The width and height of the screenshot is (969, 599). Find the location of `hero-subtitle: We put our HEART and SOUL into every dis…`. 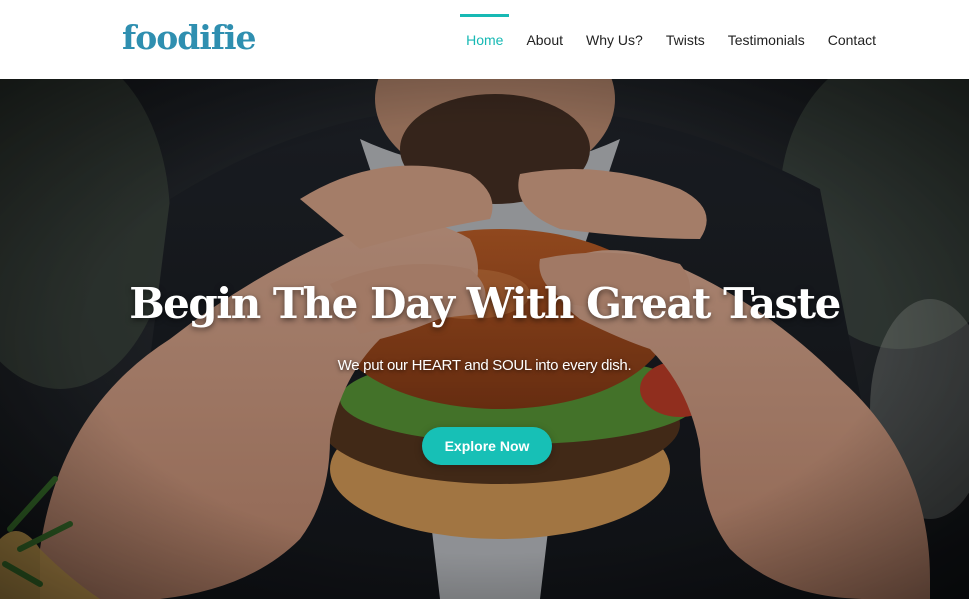

hero-subtitle: We put our HEART and SOUL into every dis… is located at coordinates (484, 365).